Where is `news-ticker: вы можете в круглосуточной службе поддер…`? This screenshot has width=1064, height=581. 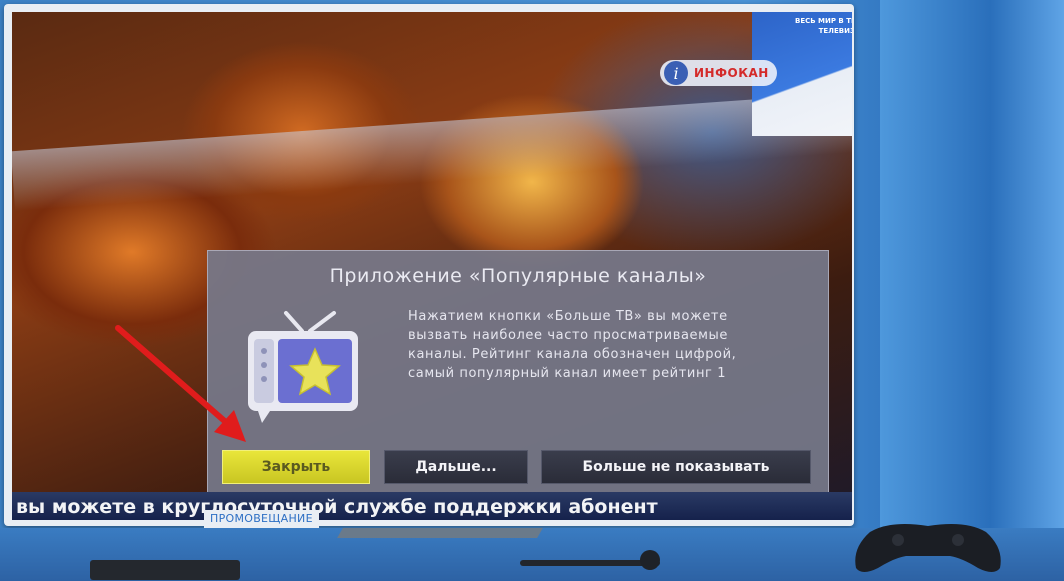 news-ticker: вы можете в круглосуточной службе поддер… is located at coordinates (432, 506).